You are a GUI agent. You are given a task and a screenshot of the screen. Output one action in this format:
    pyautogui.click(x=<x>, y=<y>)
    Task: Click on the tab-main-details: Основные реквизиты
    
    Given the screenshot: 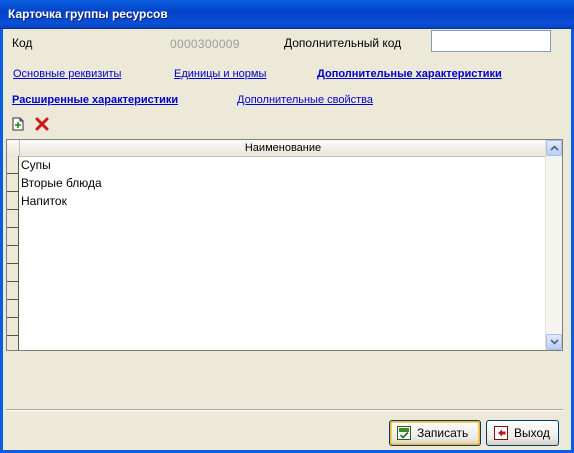 What is the action you would take?
    pyautogui.click(x=67, y=74)
    